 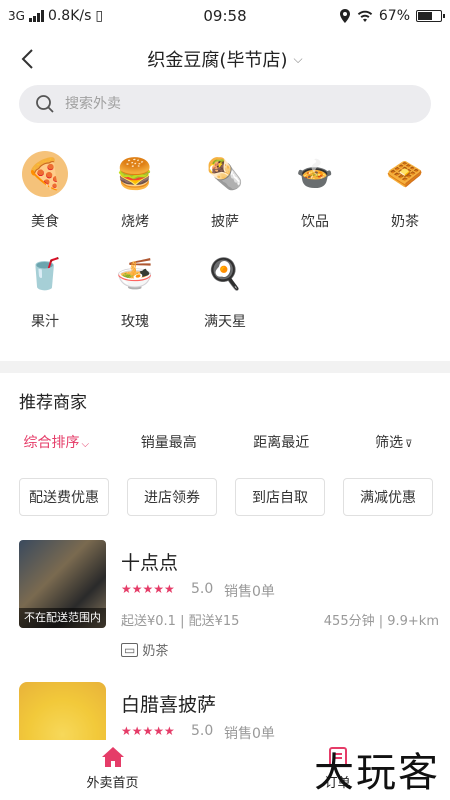 What do you see at coordinates (62, 584) in the screenshot?
I see `shop-image: 不在配送范围内` at bounding box center [62, 584].